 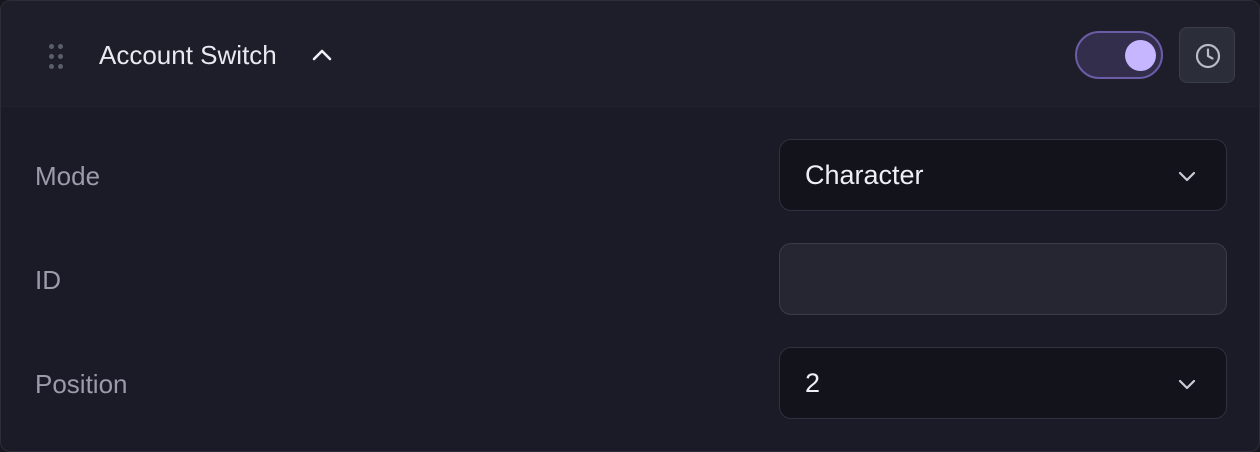 I want to click on mode-label: Mode, so click(x=68, y=176).